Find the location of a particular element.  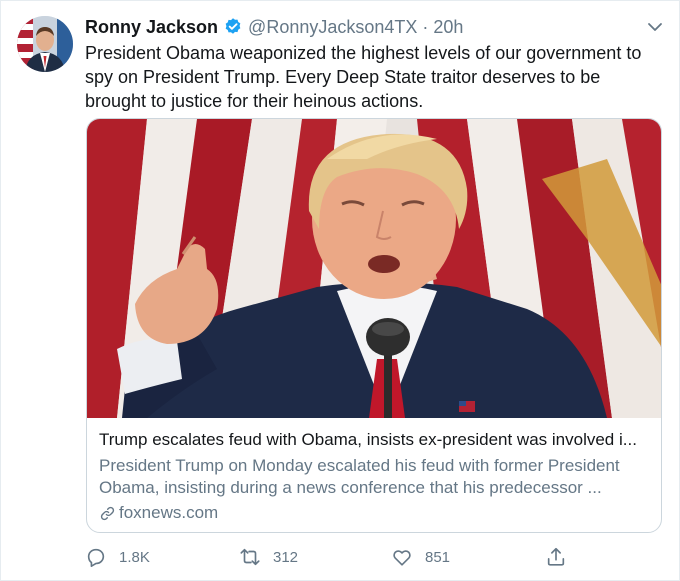

avatar-photo is located at coordinates (45, 44).